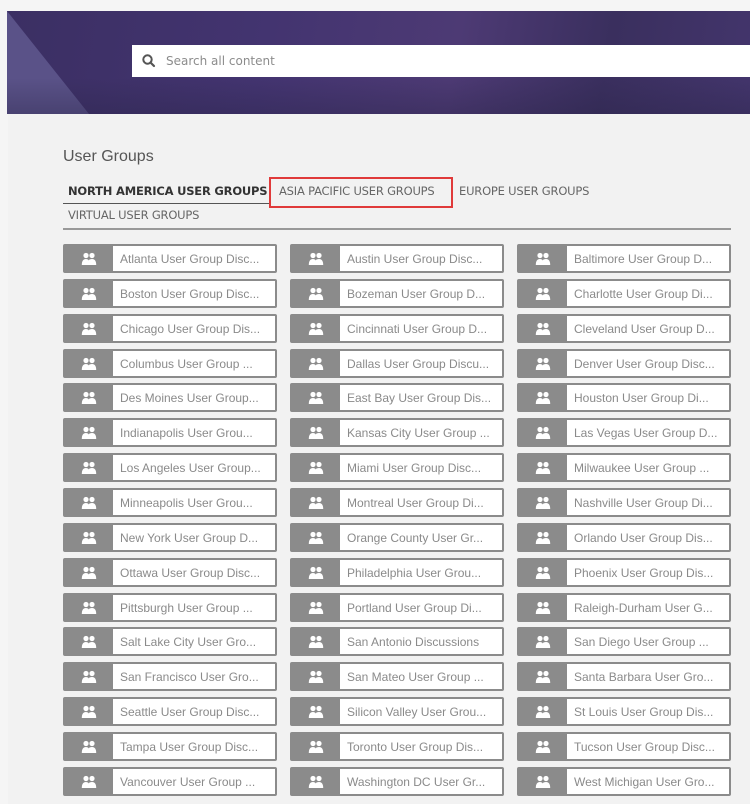 The image size is (750, 804). Describe the element at coordinates (524, 191) in the screenshot. I see `tab-europe: EUROPE USER GROUPS` at that location.